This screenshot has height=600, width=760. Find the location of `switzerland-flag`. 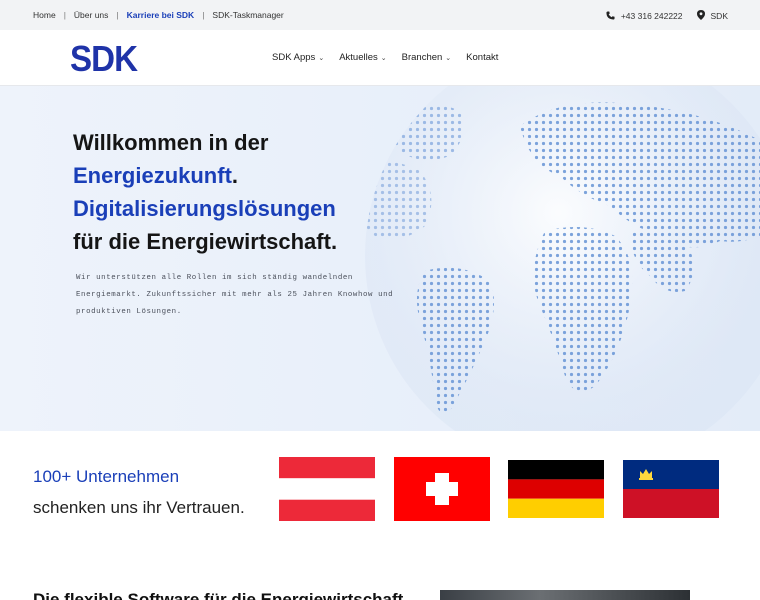

switzerland-flag is located at coordinates (442, 489).